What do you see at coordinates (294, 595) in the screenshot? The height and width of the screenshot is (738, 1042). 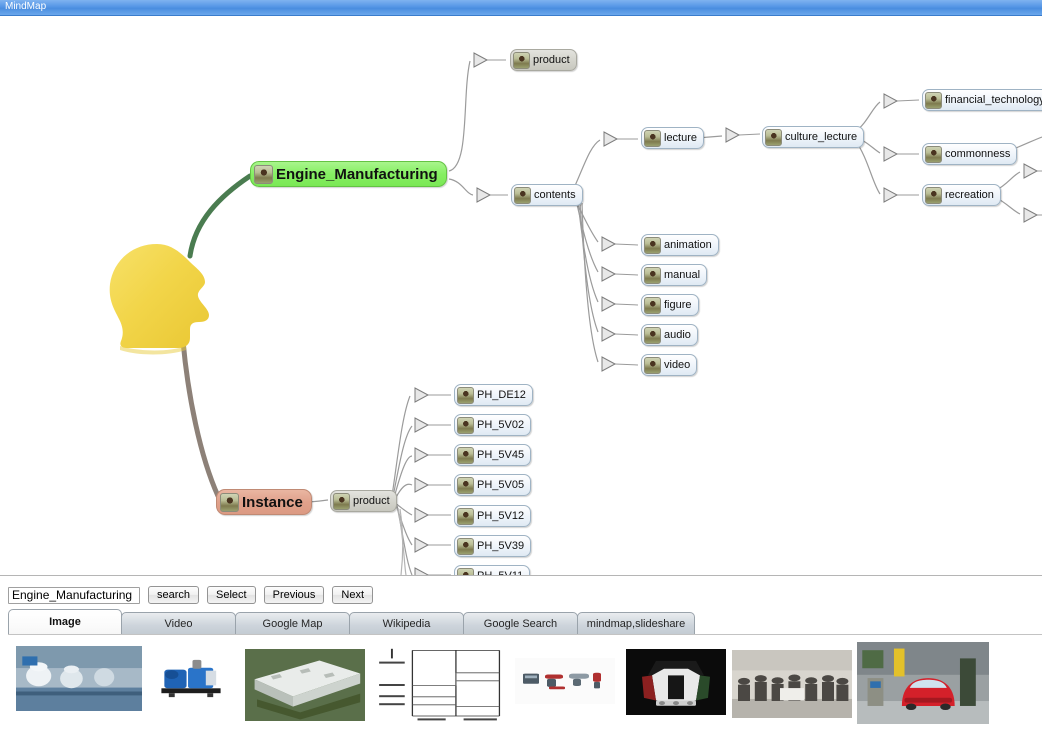 I see `previous-button: Previous` at bounding box center [294, 595].